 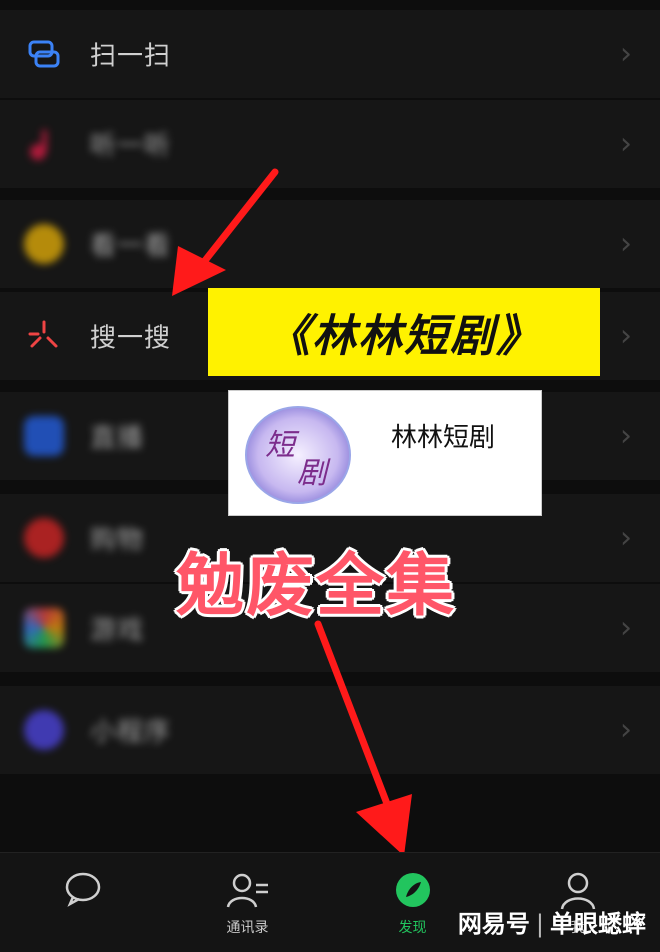 I want to click on short-drama-logo: 短 剧, so click(x=298, y=455).